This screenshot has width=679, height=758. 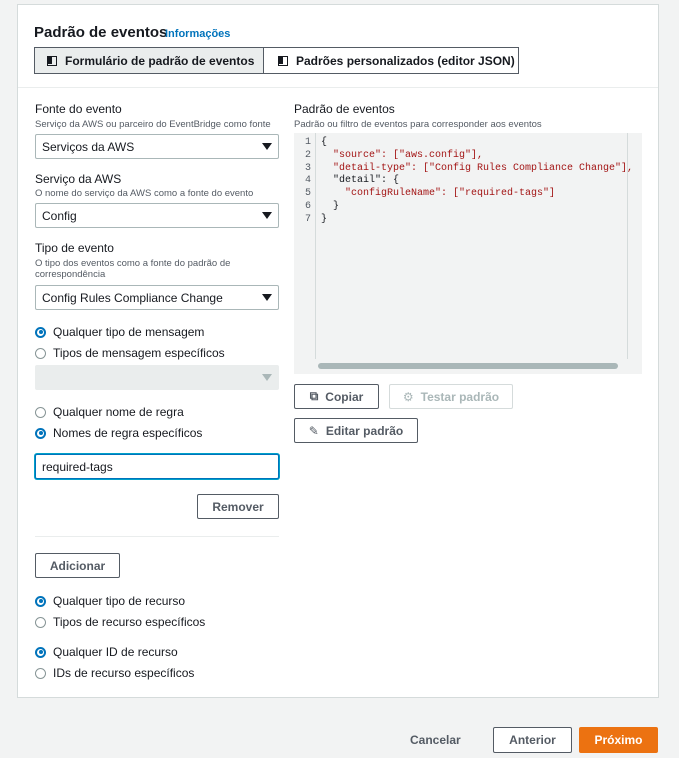 I want to click on code-line: {, so click(x=324, y=142).